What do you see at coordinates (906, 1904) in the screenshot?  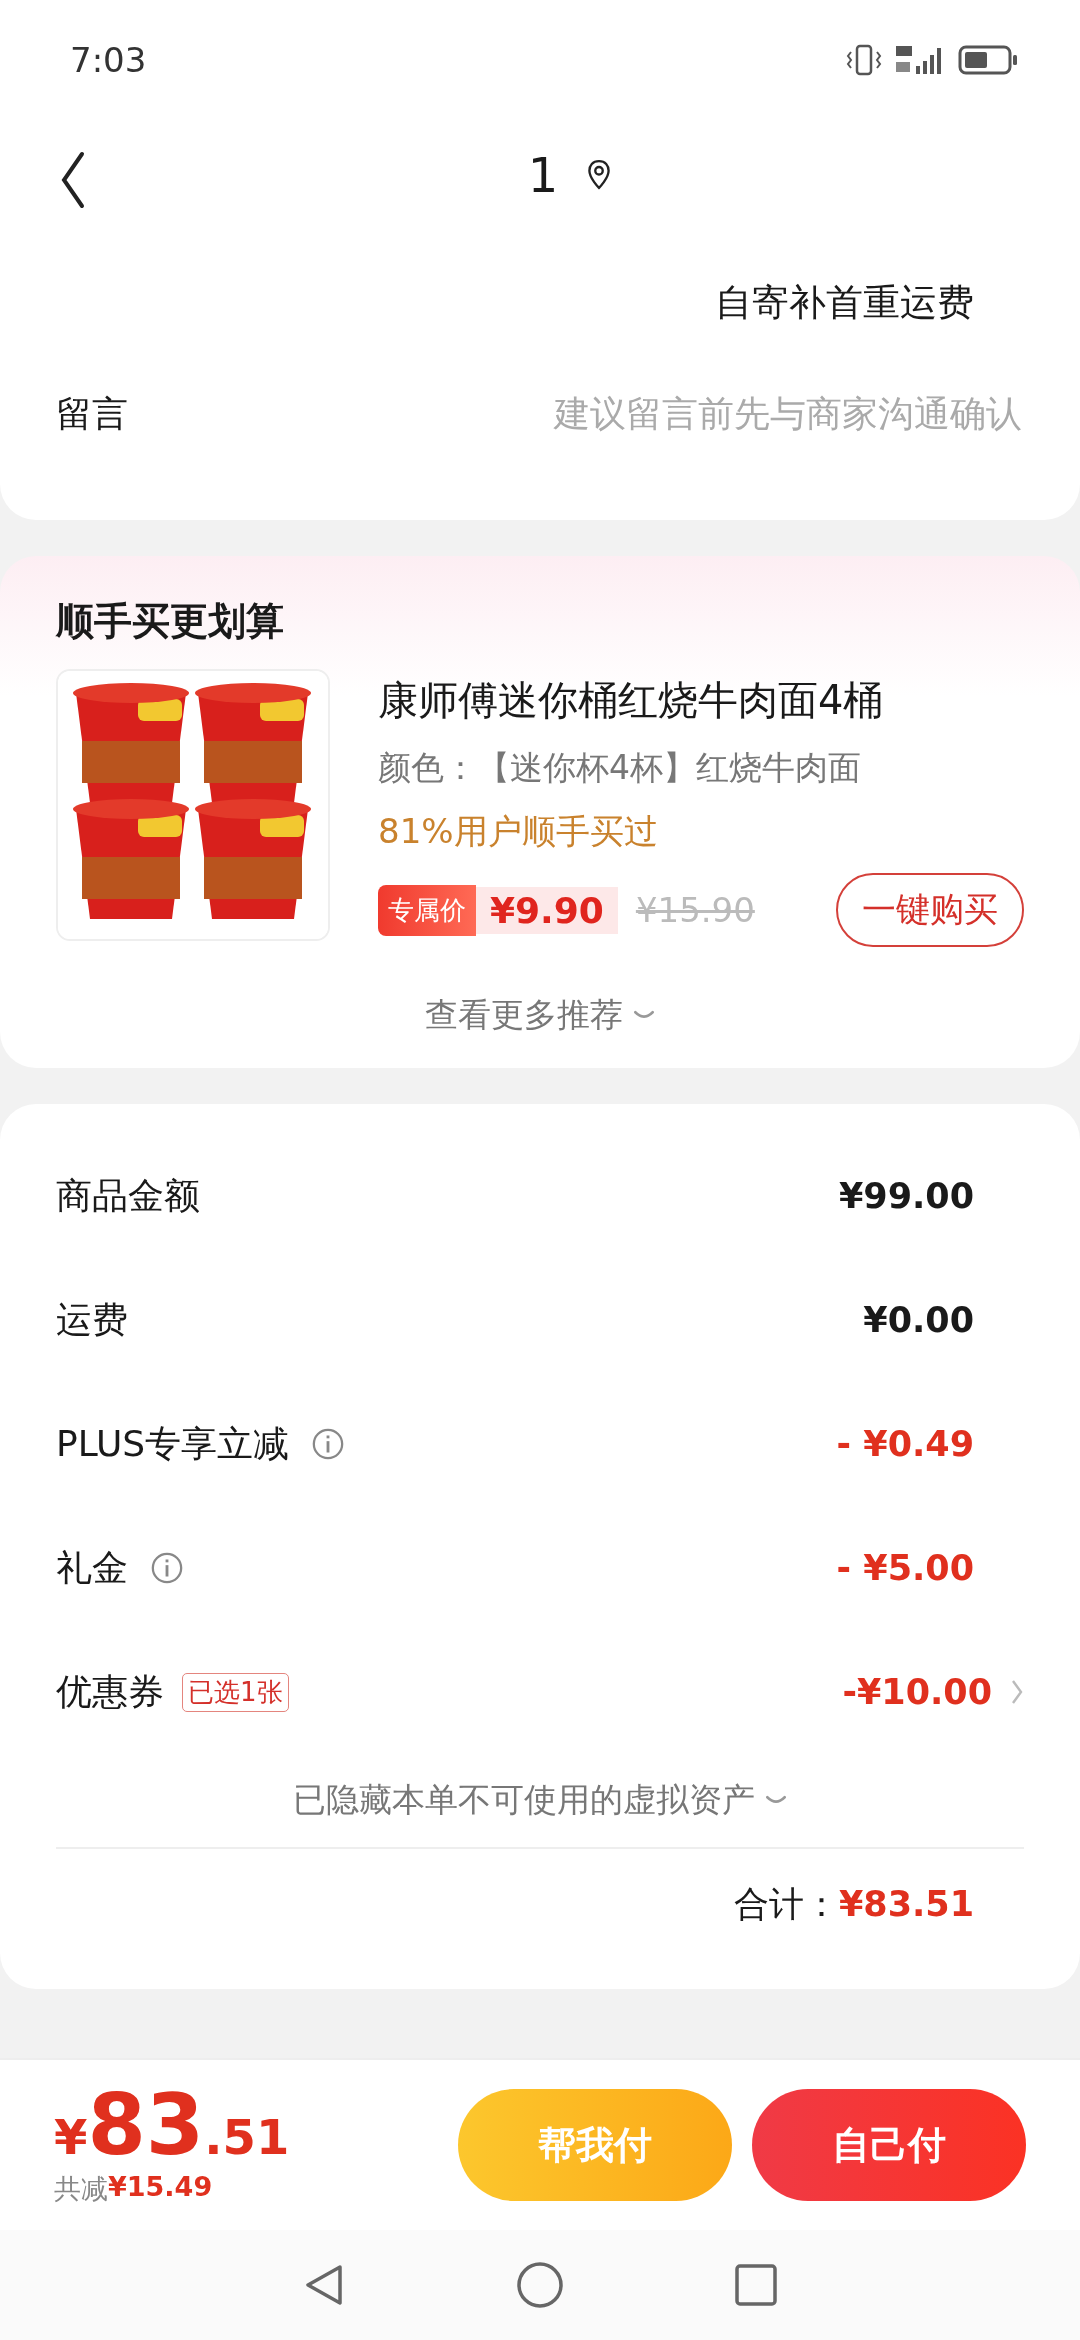 I see `total-value: ¥83.51` at bounding box center [906, 1904].